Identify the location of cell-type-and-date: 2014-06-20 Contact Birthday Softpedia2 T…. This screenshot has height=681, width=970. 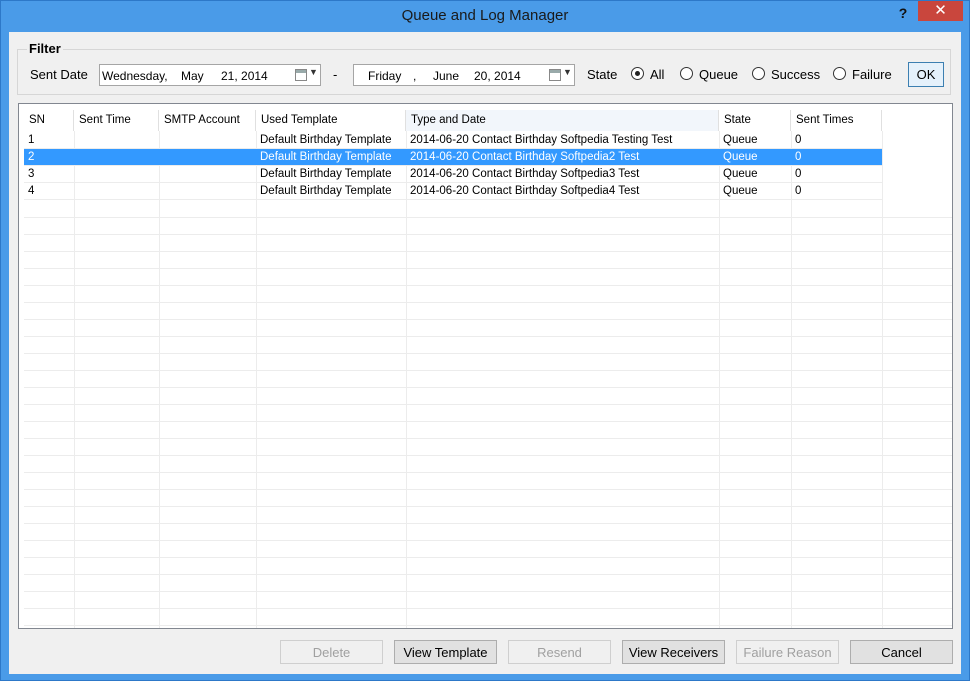
(525, 157).